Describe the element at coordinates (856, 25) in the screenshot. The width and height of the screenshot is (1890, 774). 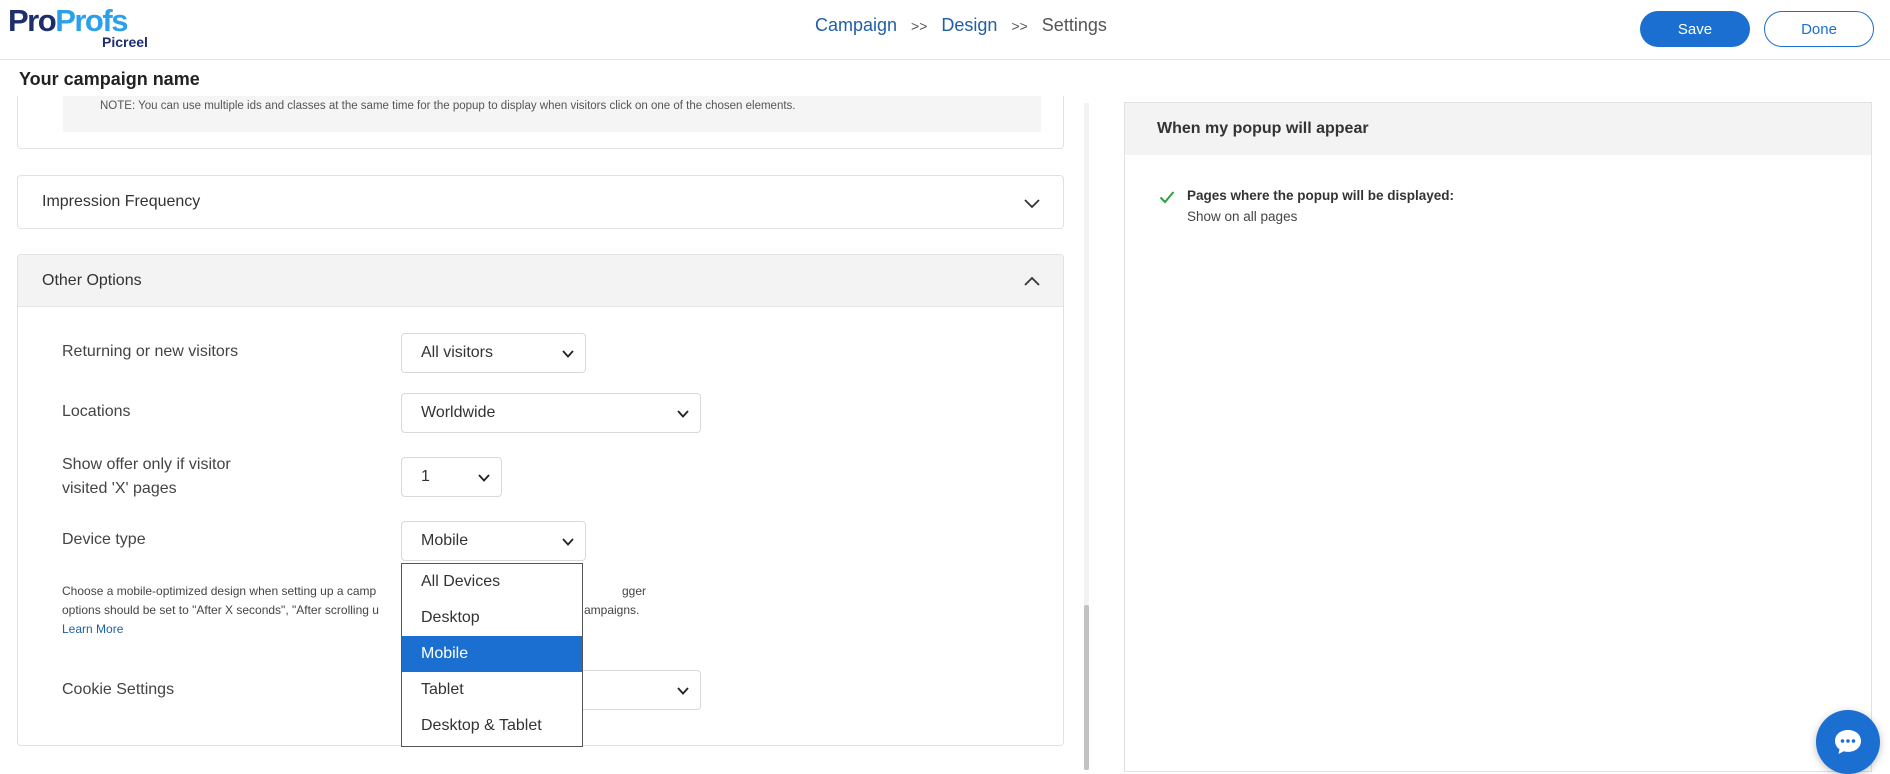
I see `breadcrumb-campaign: Campaign` at that location.